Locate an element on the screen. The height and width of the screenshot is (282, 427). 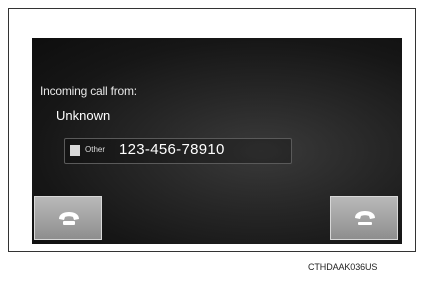
answer-button is located at coordinates (68, 218).